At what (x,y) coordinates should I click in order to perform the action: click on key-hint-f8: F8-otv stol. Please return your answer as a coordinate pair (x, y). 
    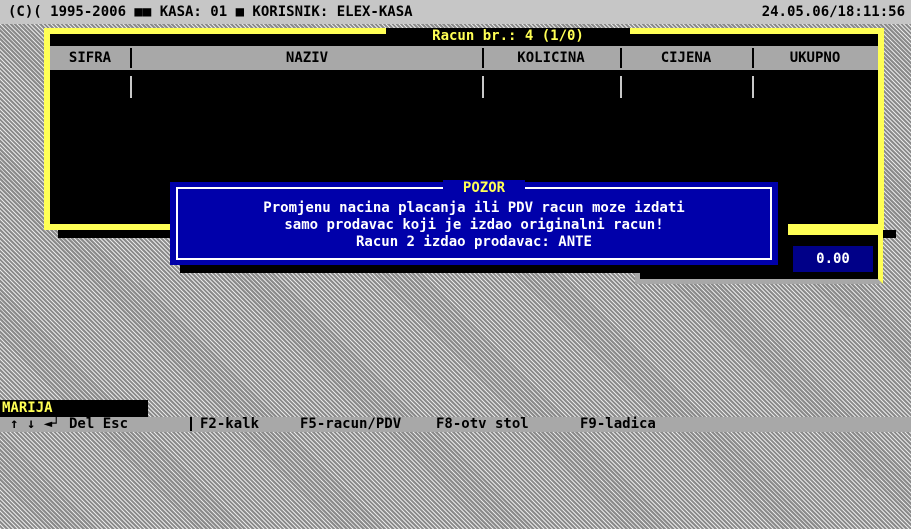
    Looking at the image, I should click on (482, 424).